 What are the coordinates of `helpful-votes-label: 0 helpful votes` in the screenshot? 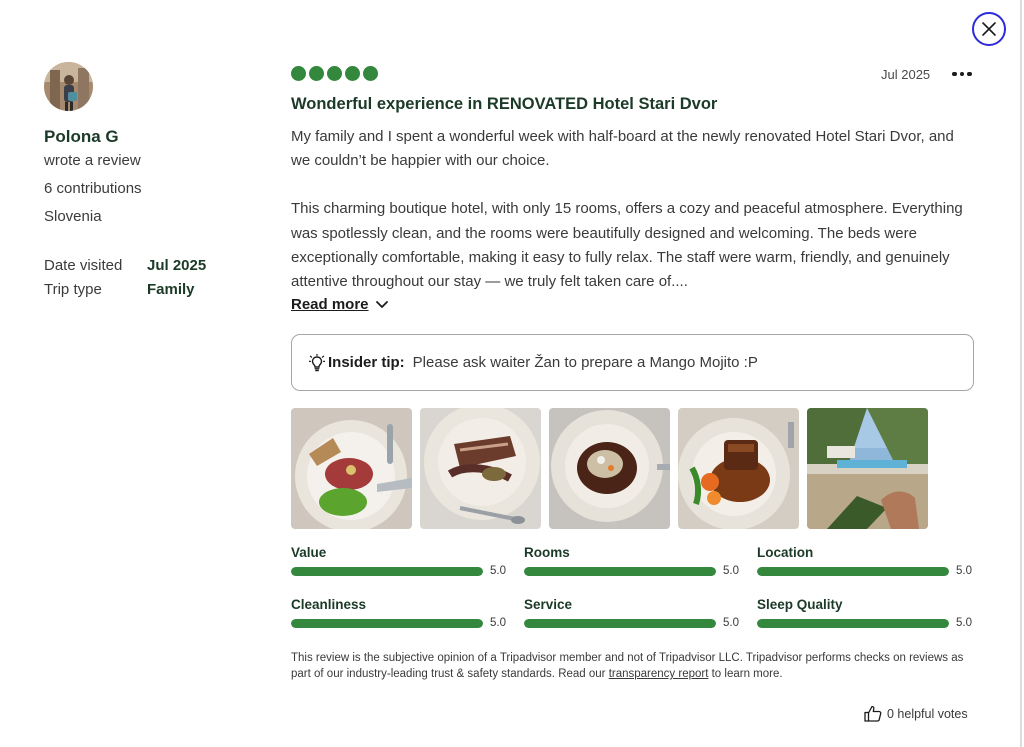 It's located at (927, 713).